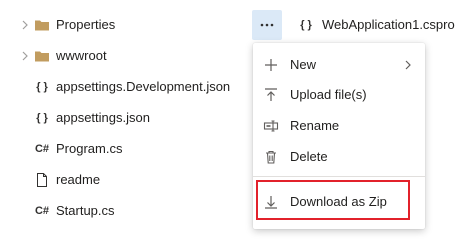 The image size is (474, 241). Describe the element at coordinates (86, 24) in the screenshot. I see `tree-item-label: Properties` at that location.